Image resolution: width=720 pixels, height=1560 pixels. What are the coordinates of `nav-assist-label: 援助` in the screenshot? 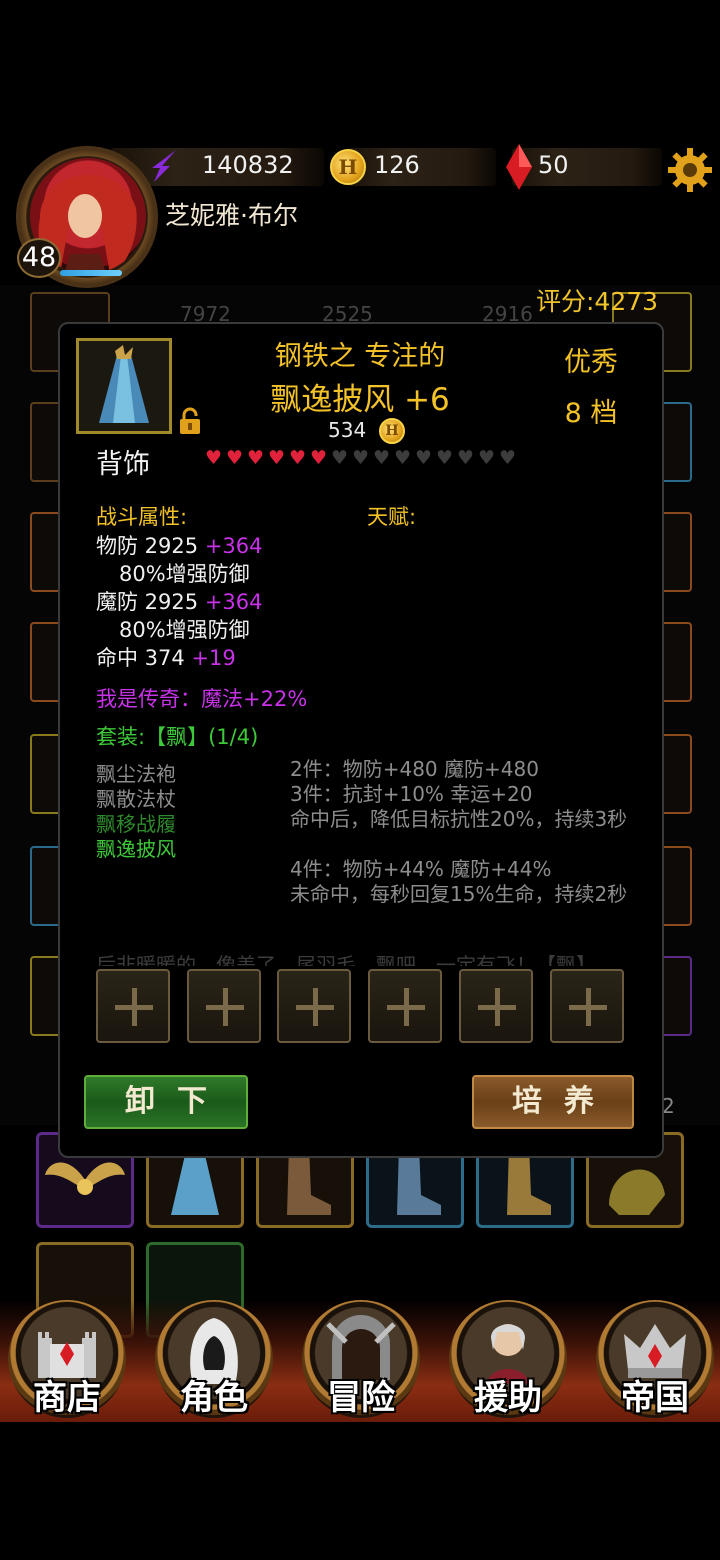 It's located at (508, 1398).